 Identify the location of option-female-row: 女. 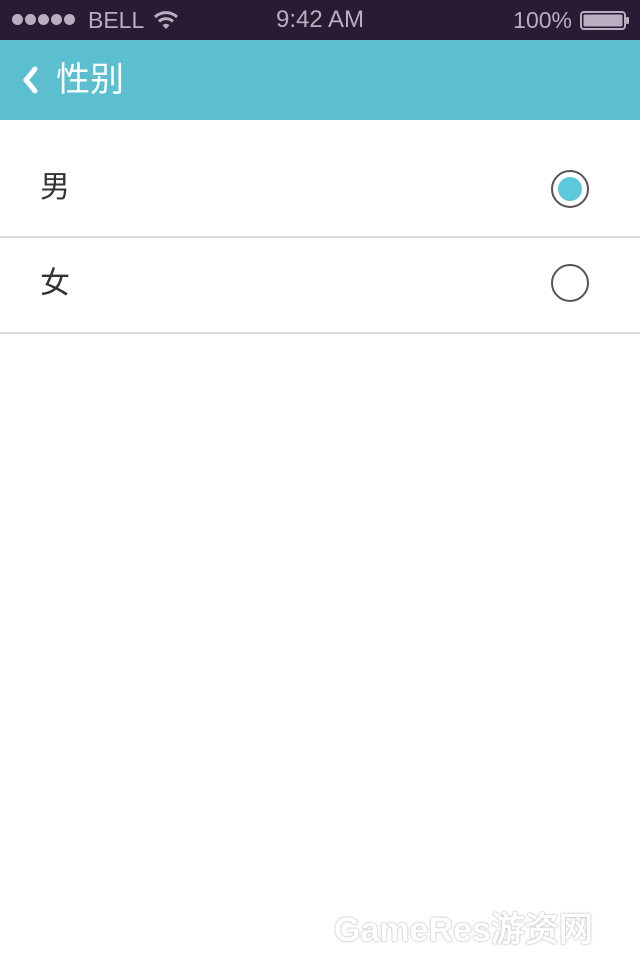
(320, 286).